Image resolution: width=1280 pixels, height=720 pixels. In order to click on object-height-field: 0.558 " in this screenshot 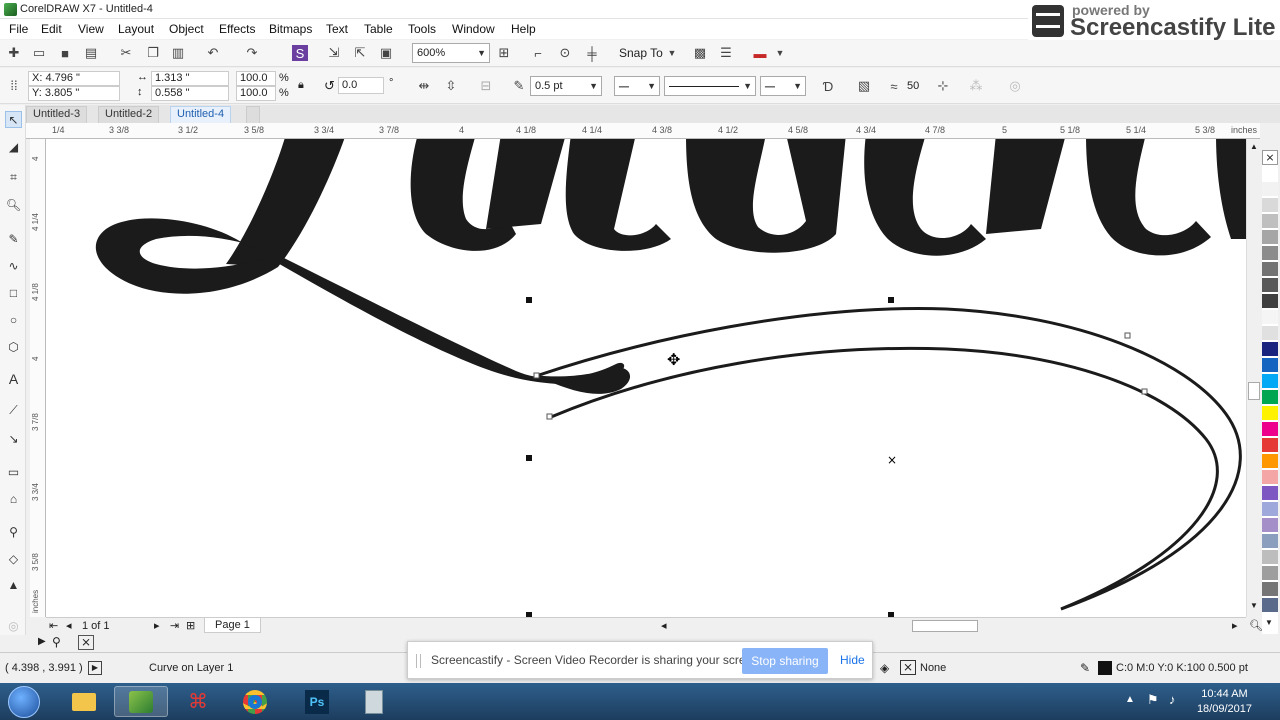, I will do `click(190, 93)`.